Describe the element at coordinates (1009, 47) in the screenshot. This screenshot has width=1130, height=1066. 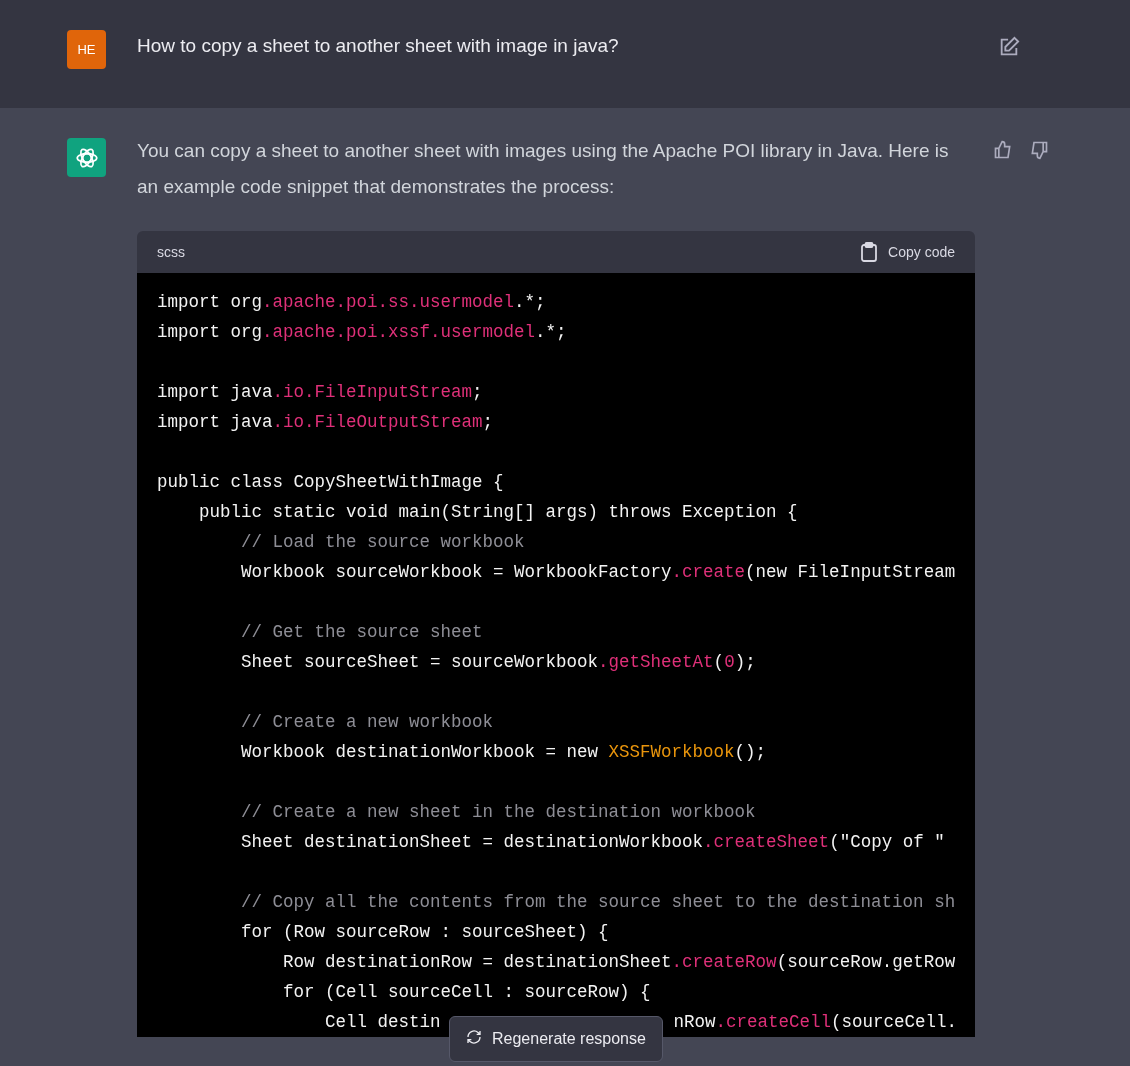
I see `edit-icon` at that location.